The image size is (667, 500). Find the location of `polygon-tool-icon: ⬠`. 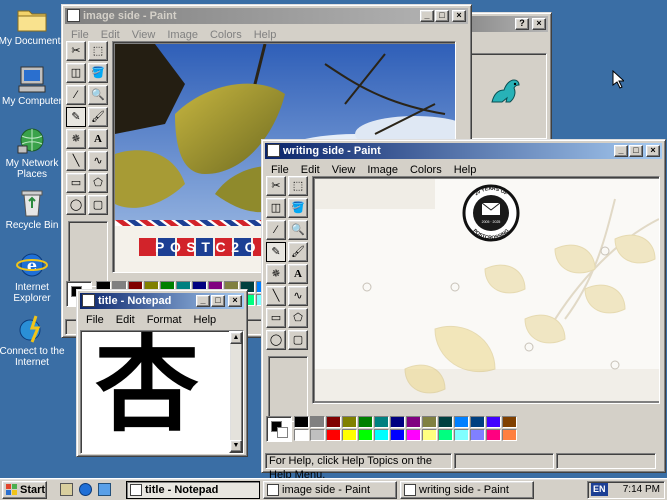

polygon-tool-icon: ⬠ is located at coordinates (298, 318).